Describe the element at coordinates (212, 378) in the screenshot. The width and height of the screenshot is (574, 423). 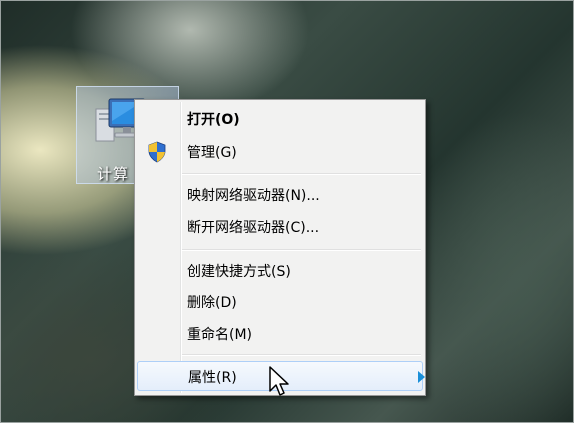
I see `menu-item-label: 属性(R)` at that location.